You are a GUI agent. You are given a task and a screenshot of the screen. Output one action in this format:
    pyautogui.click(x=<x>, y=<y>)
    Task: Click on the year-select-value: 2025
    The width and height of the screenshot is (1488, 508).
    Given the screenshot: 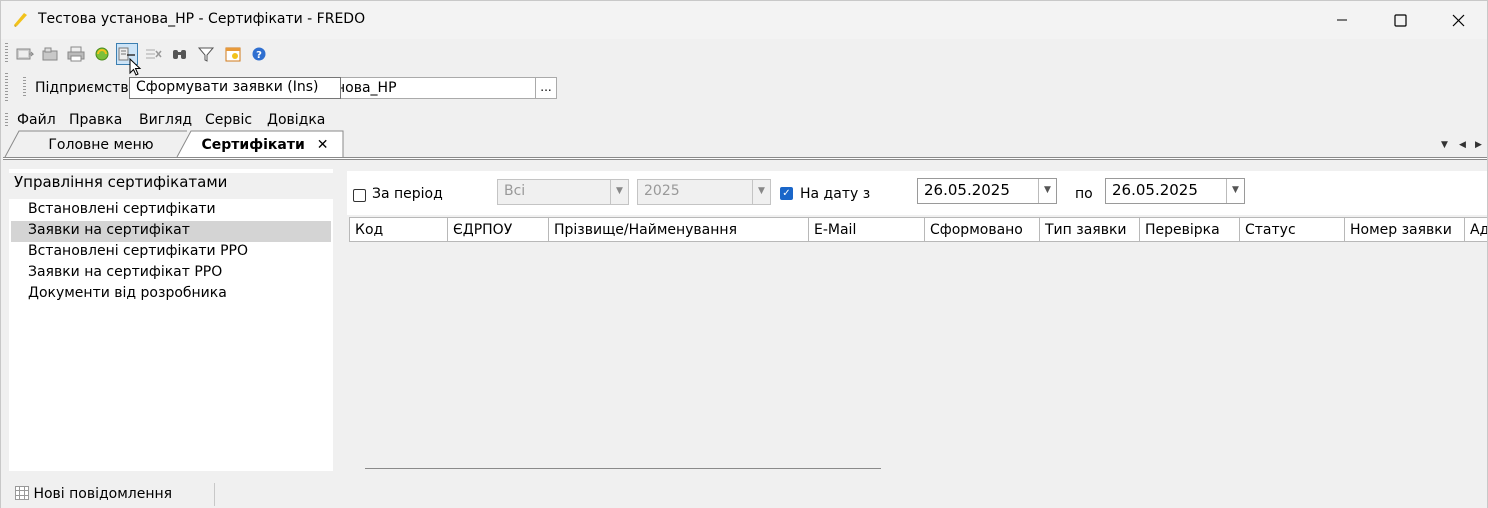 What is the action you would take?
    pyautogui.click(x=662, y=191)
    